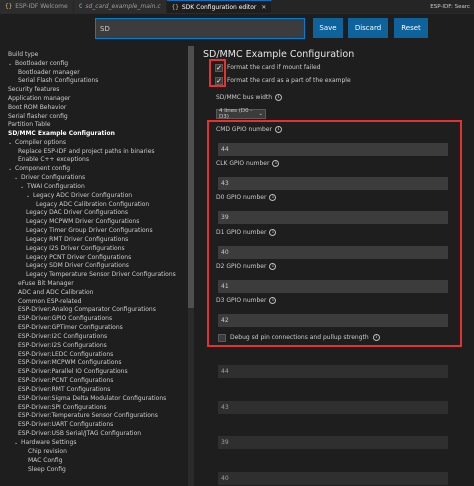 This screenshot has height=486, width=474. What do you see at coordinates (279, 97) in the screenshot?
I see `info-icon: i` at bounding box center [279, 97].